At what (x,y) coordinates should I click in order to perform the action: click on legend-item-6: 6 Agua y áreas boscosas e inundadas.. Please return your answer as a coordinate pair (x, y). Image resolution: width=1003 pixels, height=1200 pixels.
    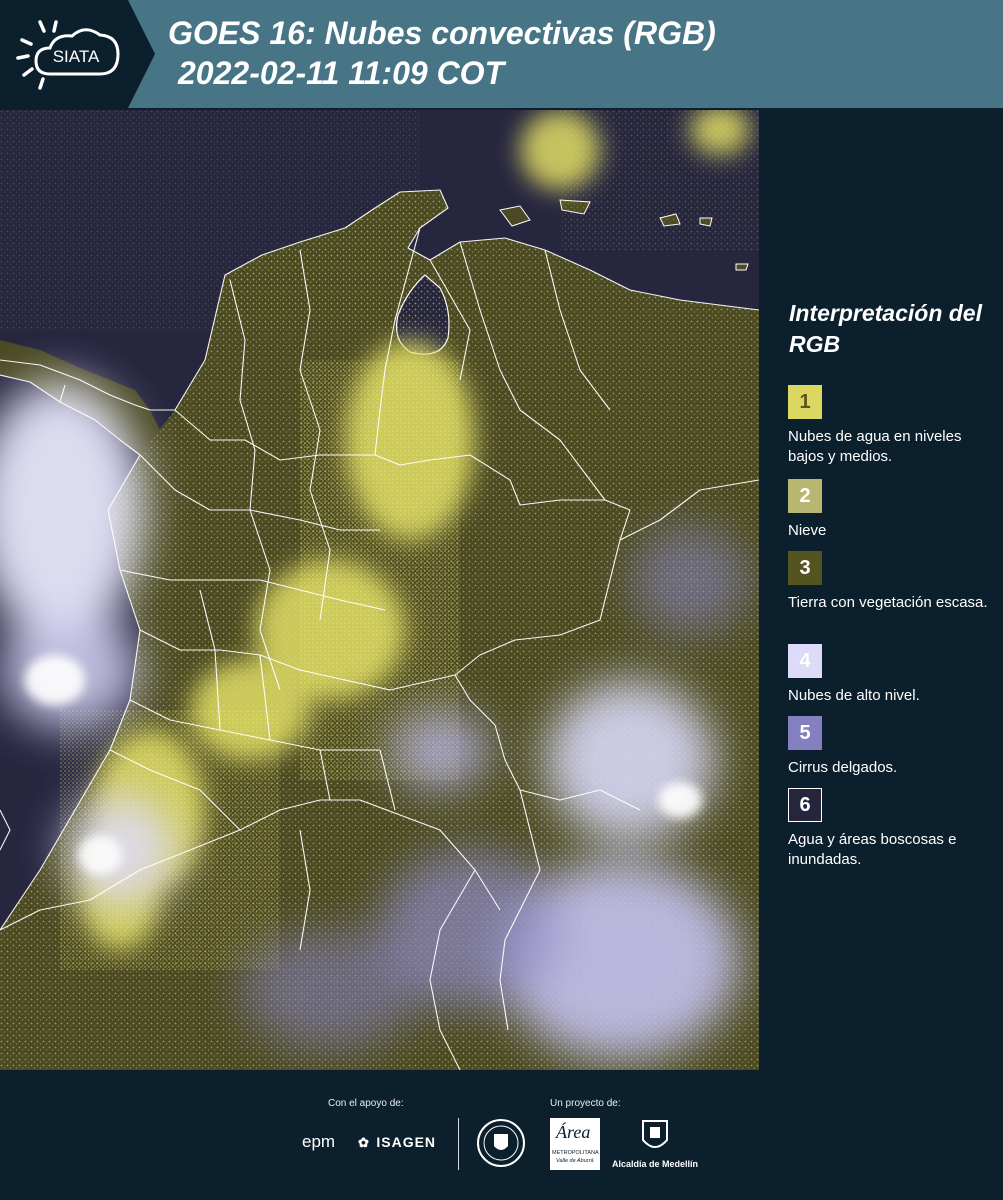
    Looking at the image, I should click on (893, 829).